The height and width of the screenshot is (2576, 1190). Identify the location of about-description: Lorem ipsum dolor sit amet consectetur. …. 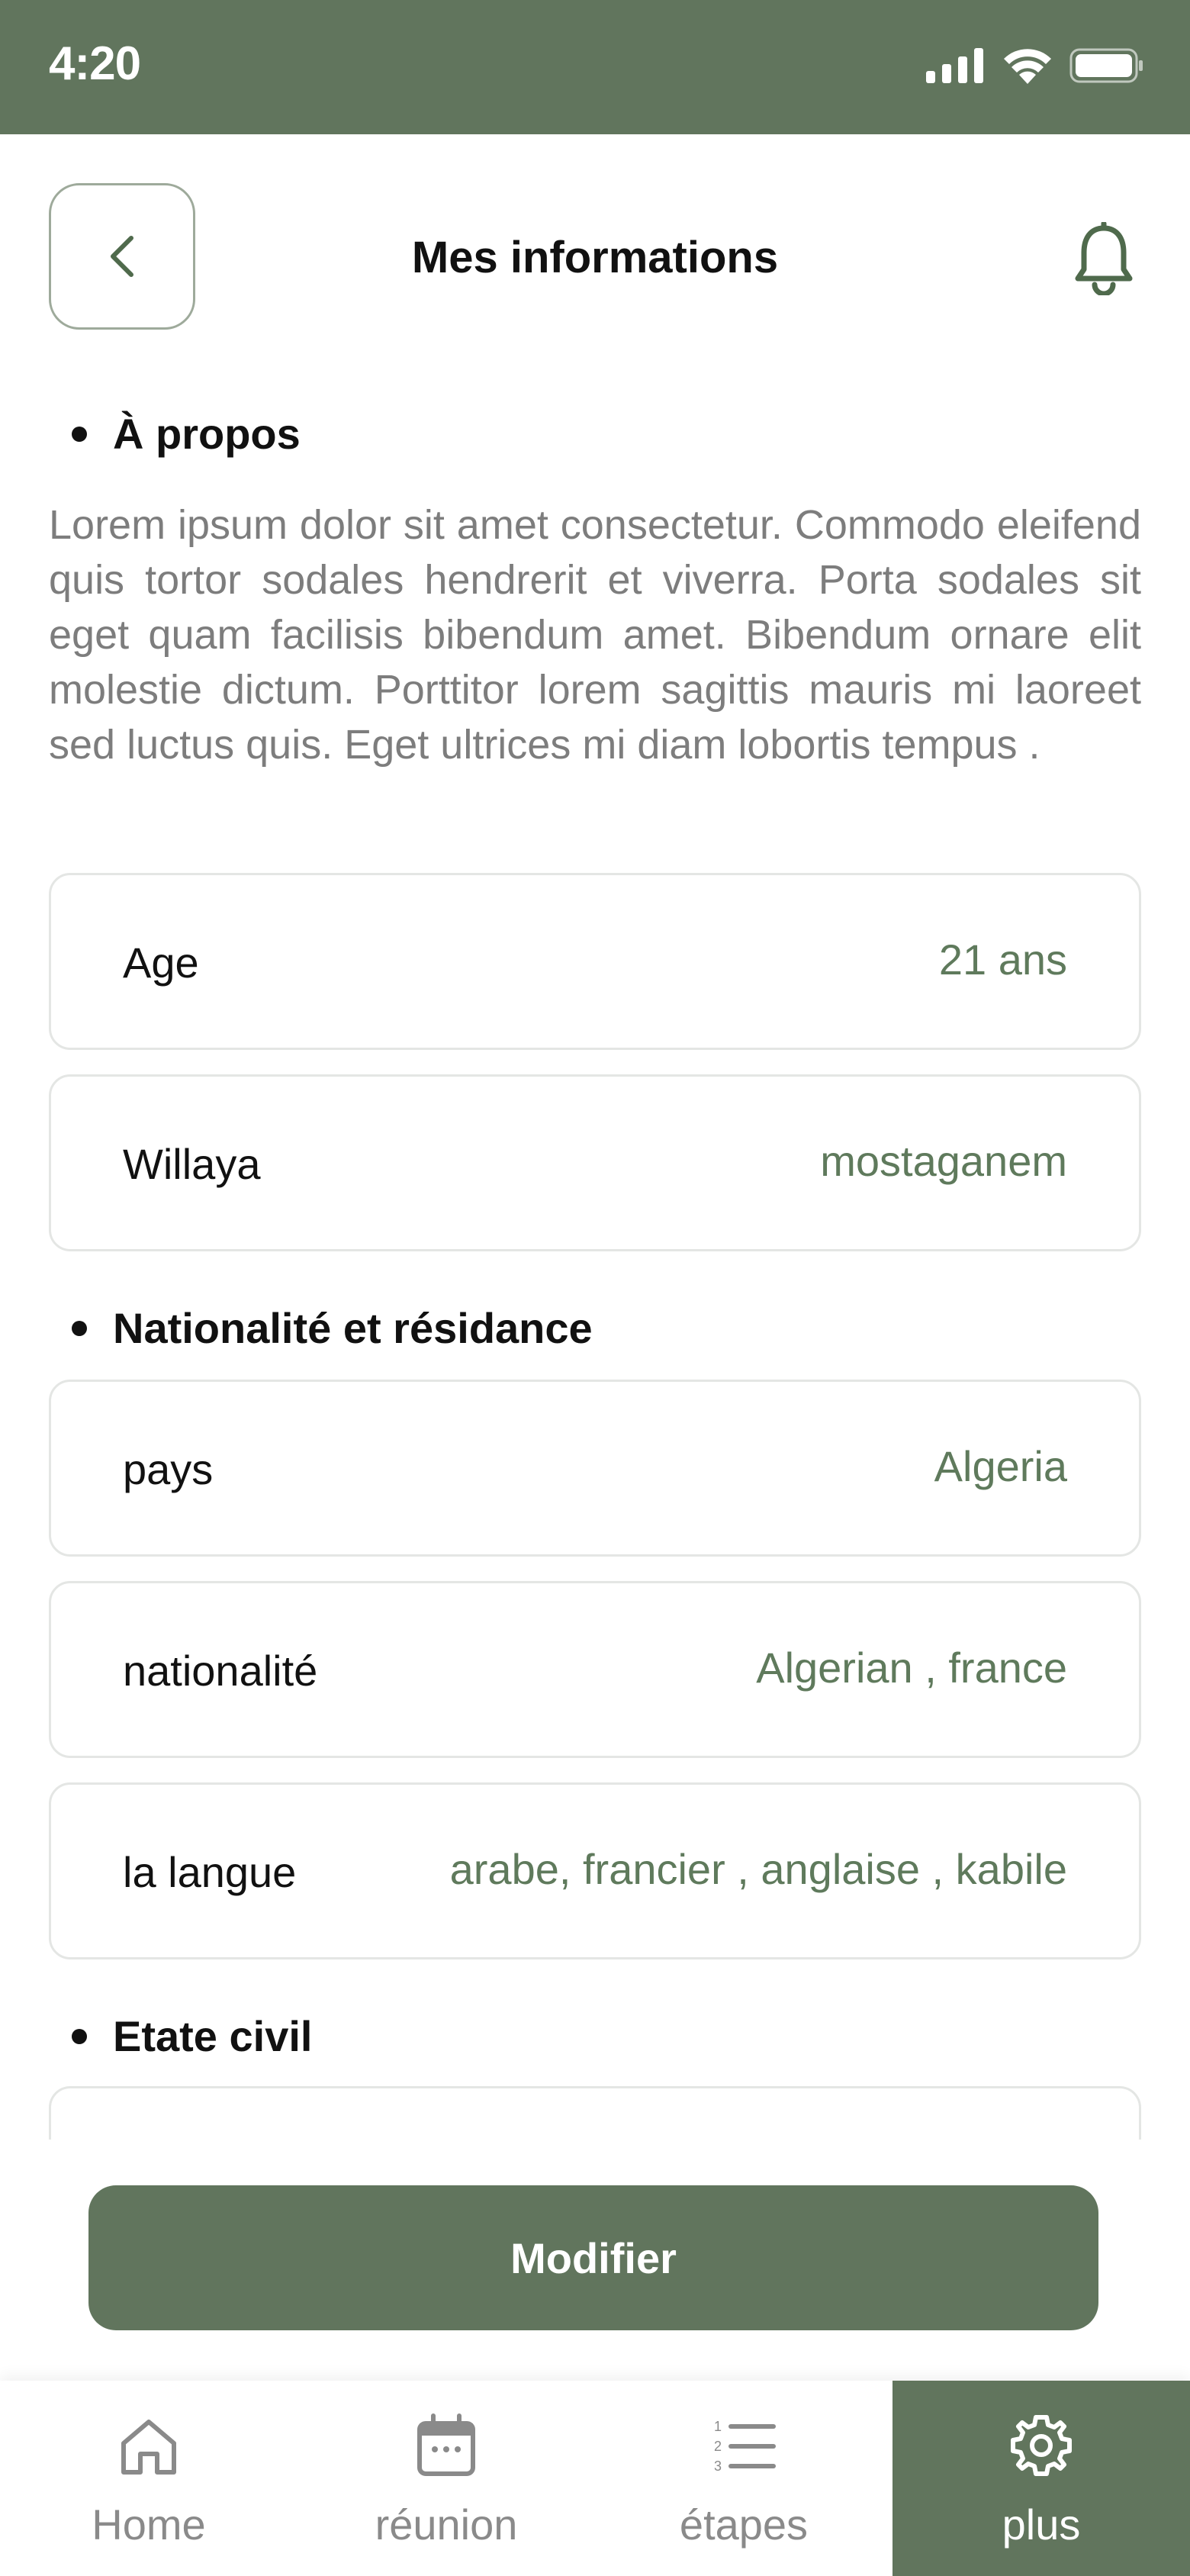
(595, 635).